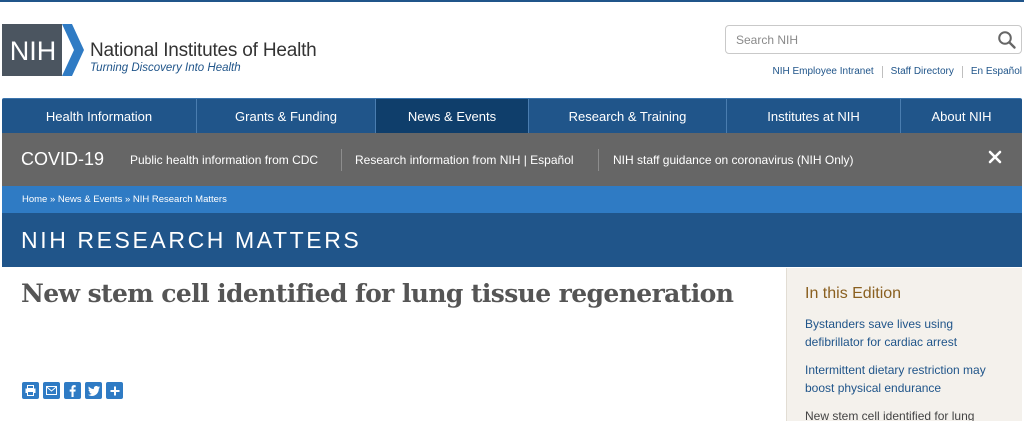 The height and width of the screenshot is (421, 1024). What do you see at coordinates (1007, 40) in the screenshot?
I see `search-icon` at bounding box center [1007, 40].